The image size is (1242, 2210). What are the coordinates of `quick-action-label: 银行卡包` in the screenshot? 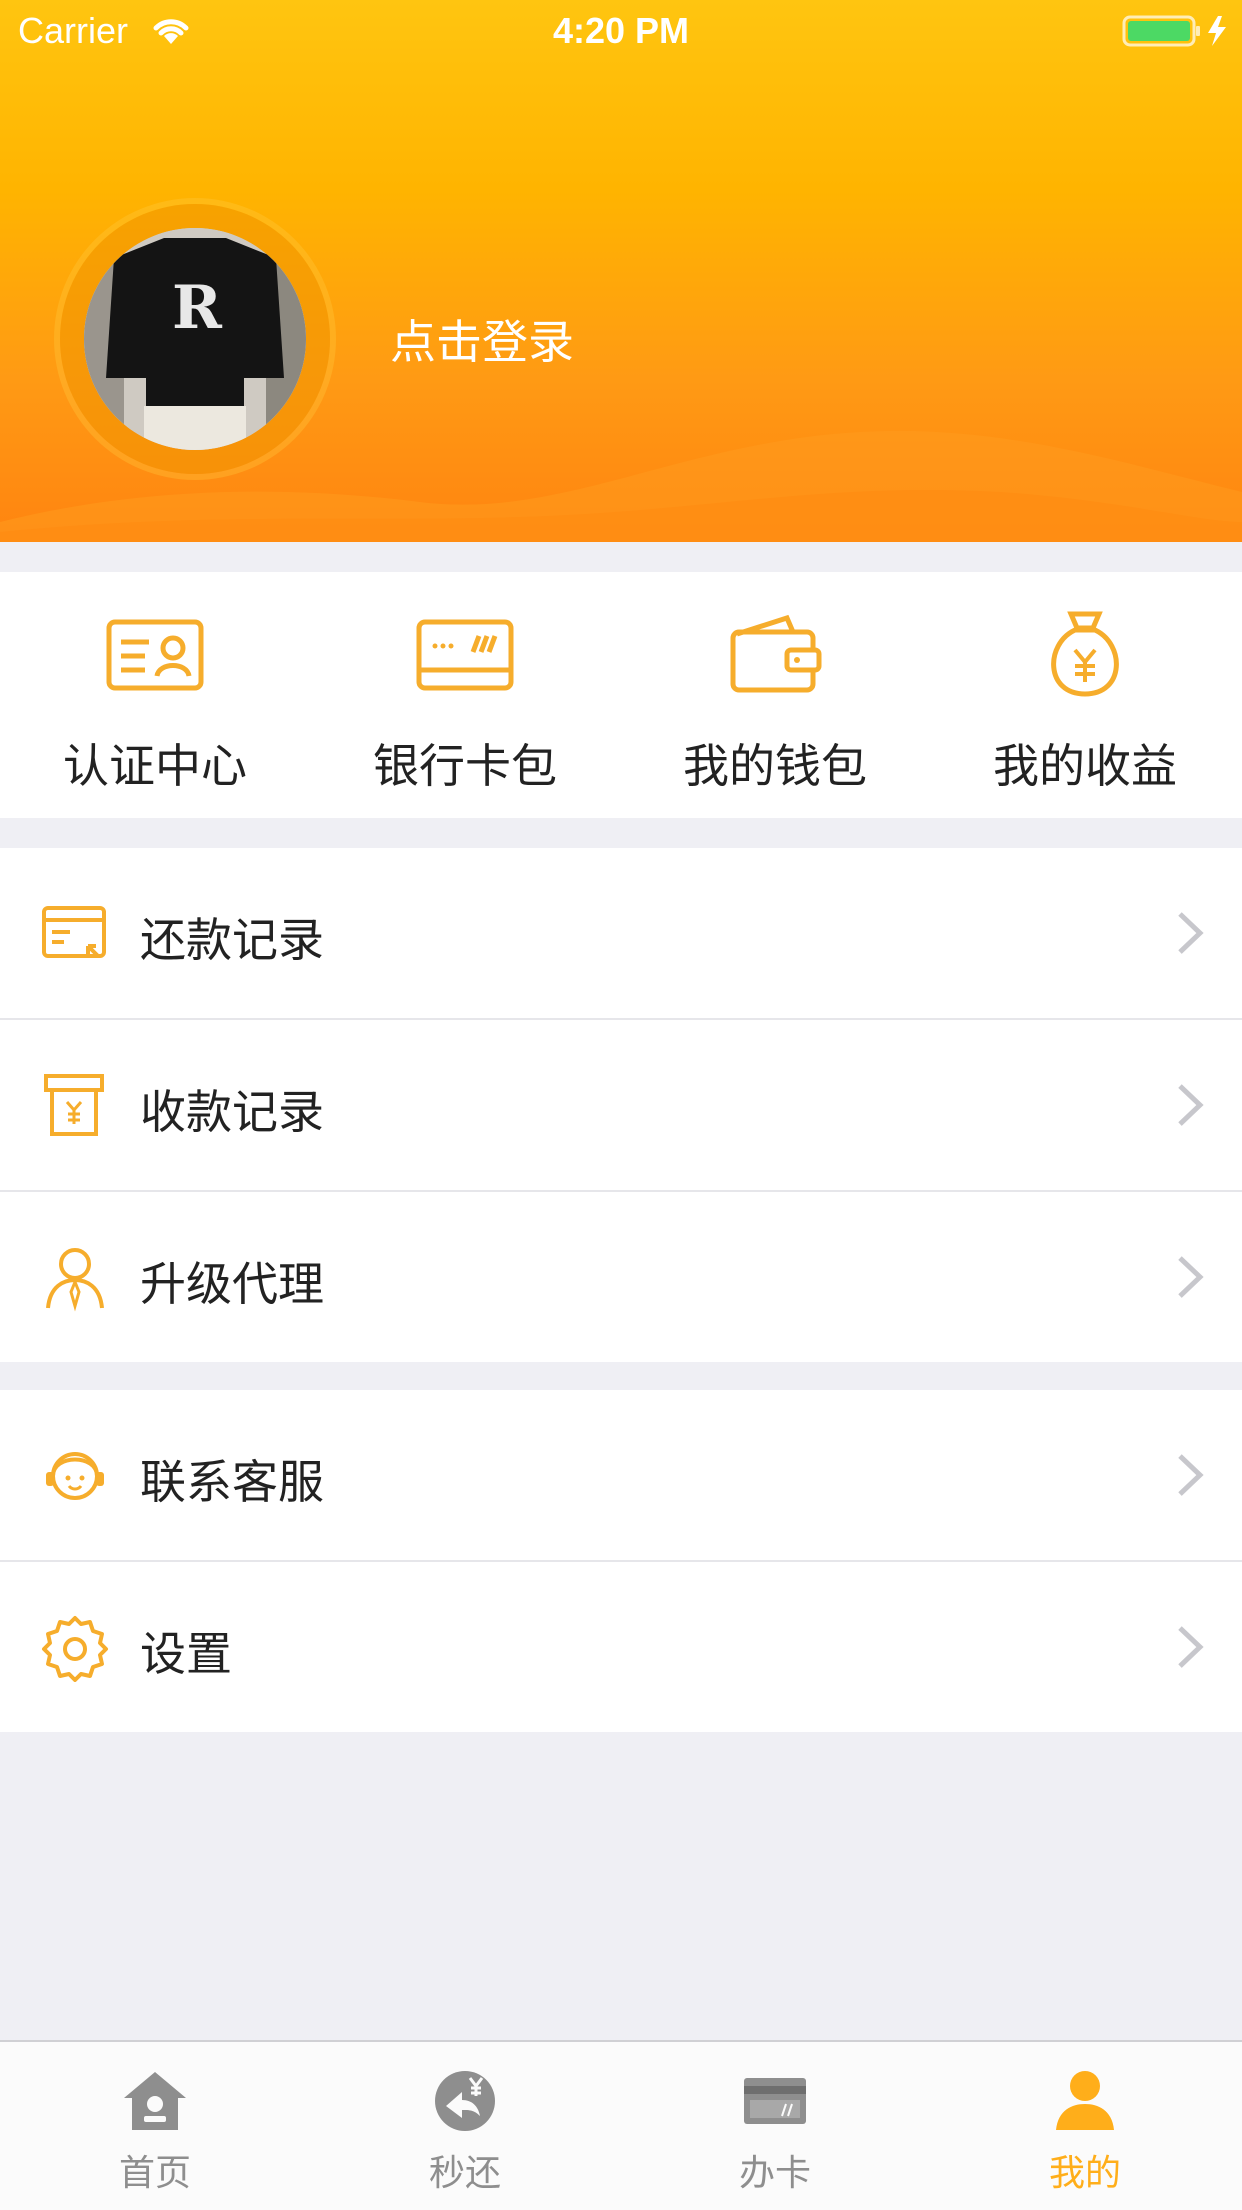 It's located at (465, 766).